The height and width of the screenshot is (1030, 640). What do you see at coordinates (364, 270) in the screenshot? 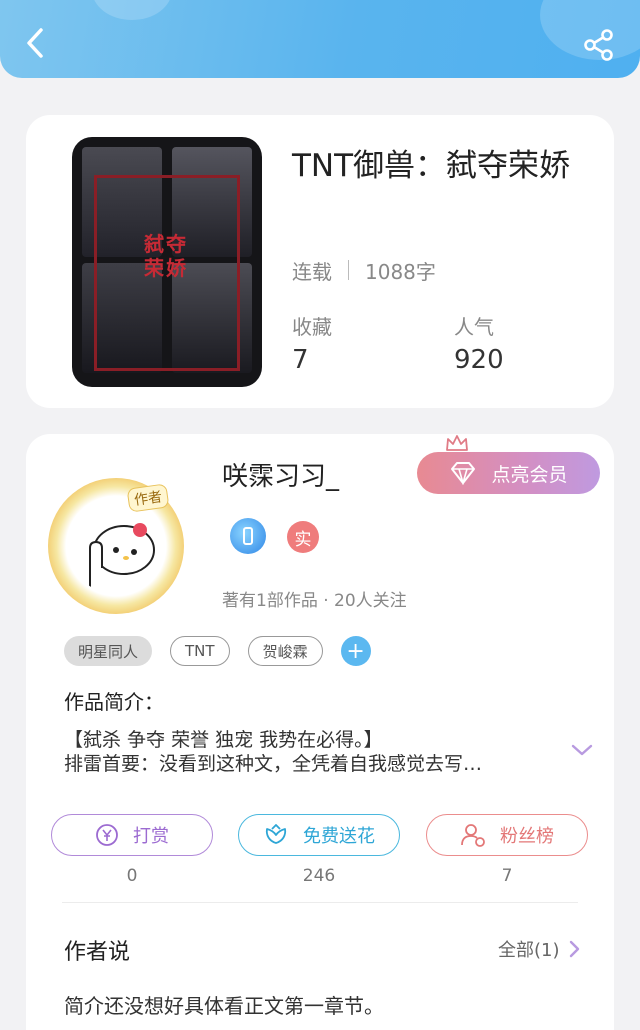
I see `book-status-row: 连载 1088字` at bounding box center [364, 270].